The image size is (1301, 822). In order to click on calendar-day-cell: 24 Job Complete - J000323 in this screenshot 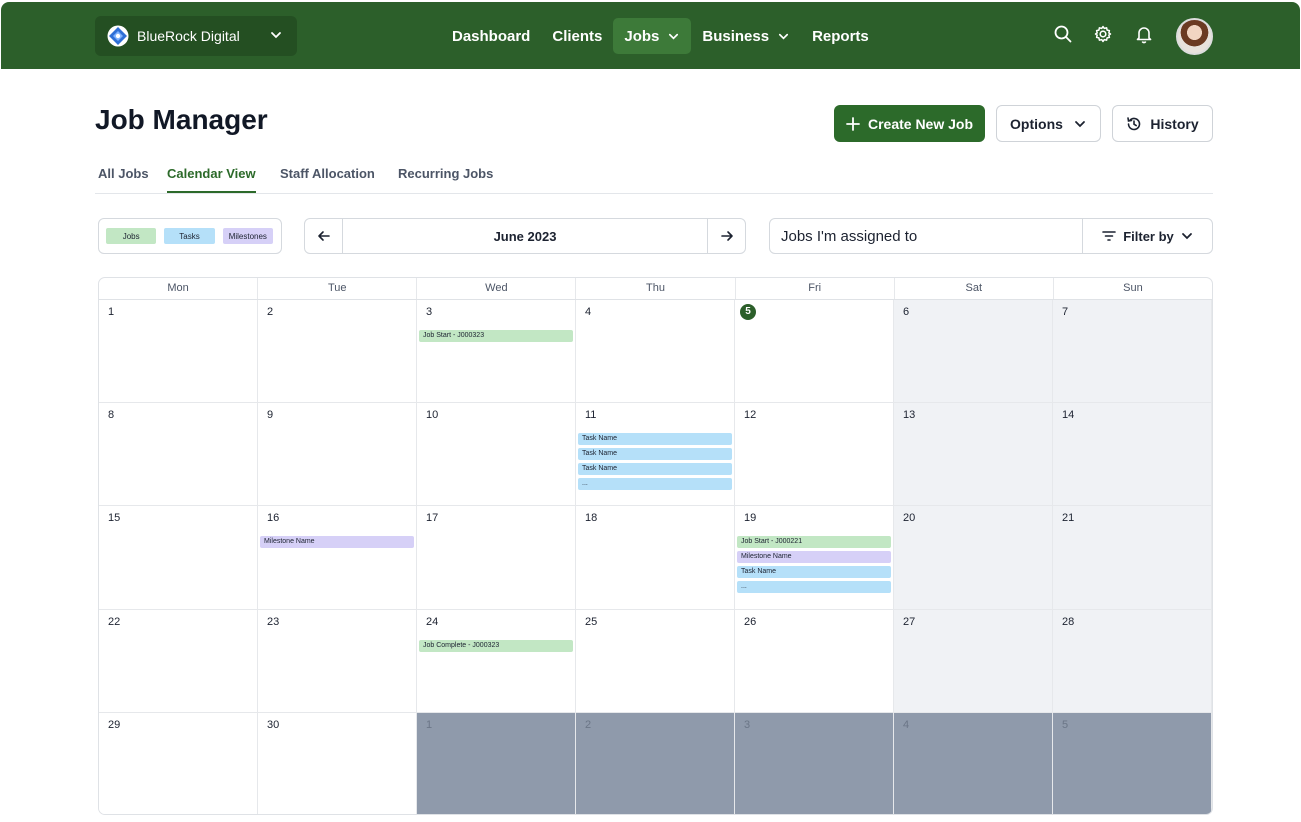, I will do `click(496, 661)`.